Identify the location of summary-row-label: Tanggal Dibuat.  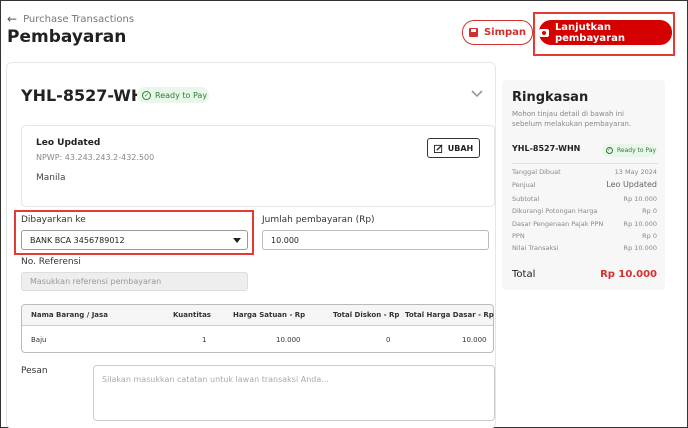
(536, 172).